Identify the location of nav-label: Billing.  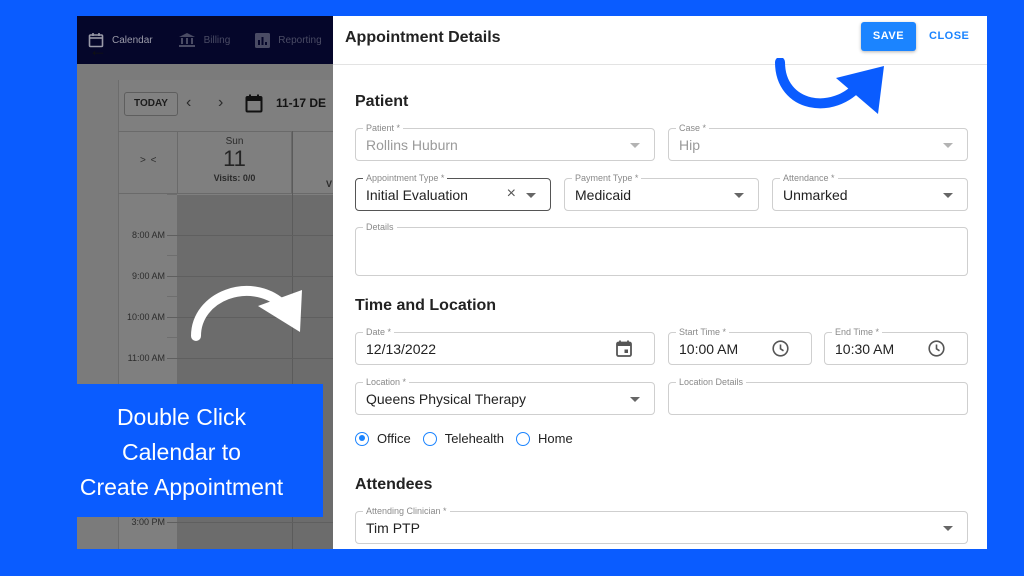
(217, 40).